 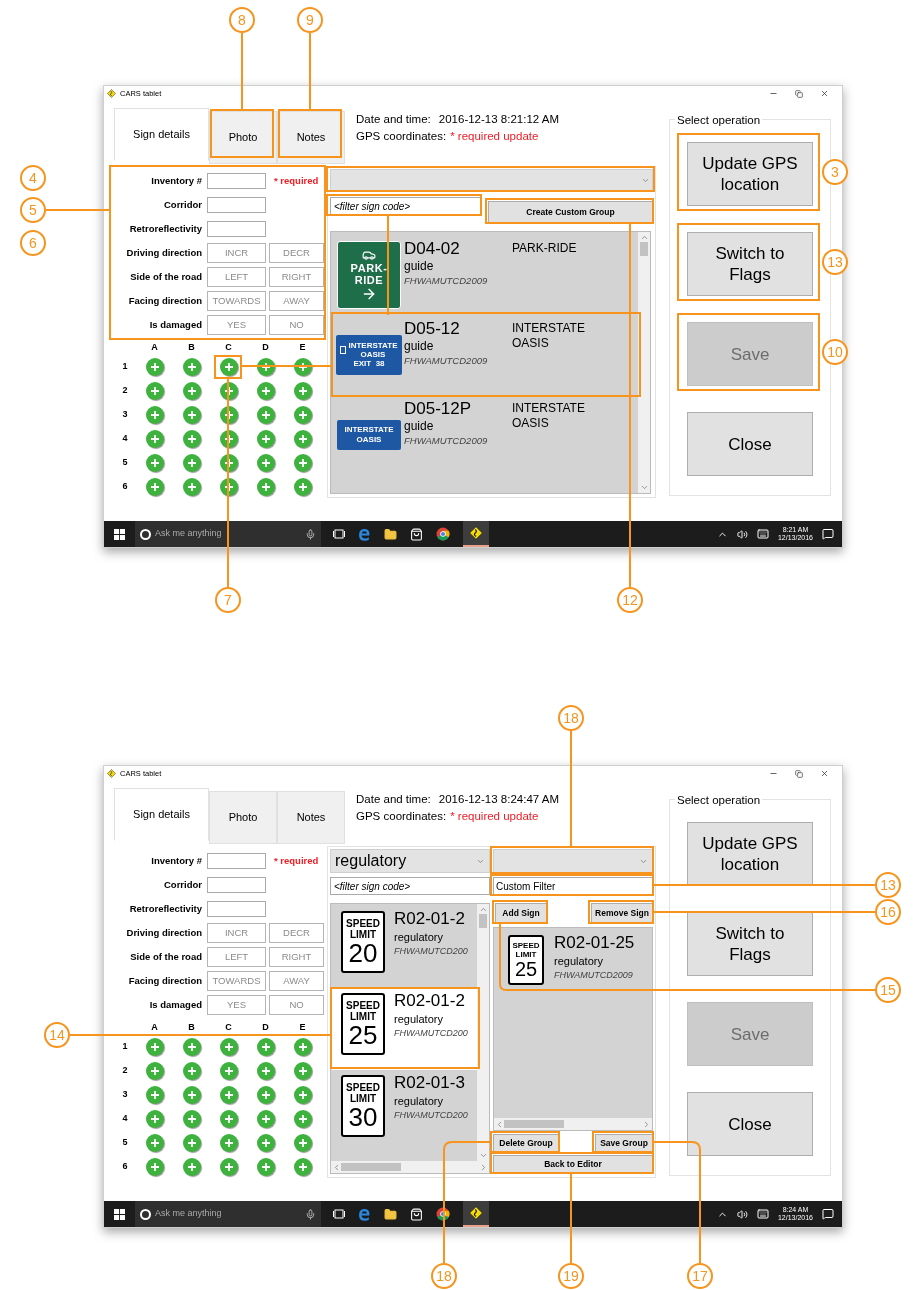 I want to click on sign-list-item: SPEED LIMIT 25 R02-01-2 regulatory FHWAMUTCD200, so click(x=404, y=1029).